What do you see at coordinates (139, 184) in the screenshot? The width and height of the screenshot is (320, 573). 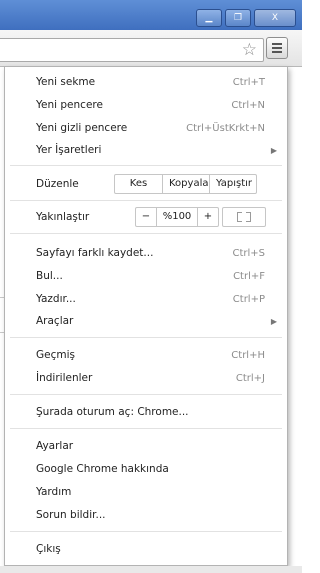 I see `cut-button: Kes` at bounding box center [139, 184].